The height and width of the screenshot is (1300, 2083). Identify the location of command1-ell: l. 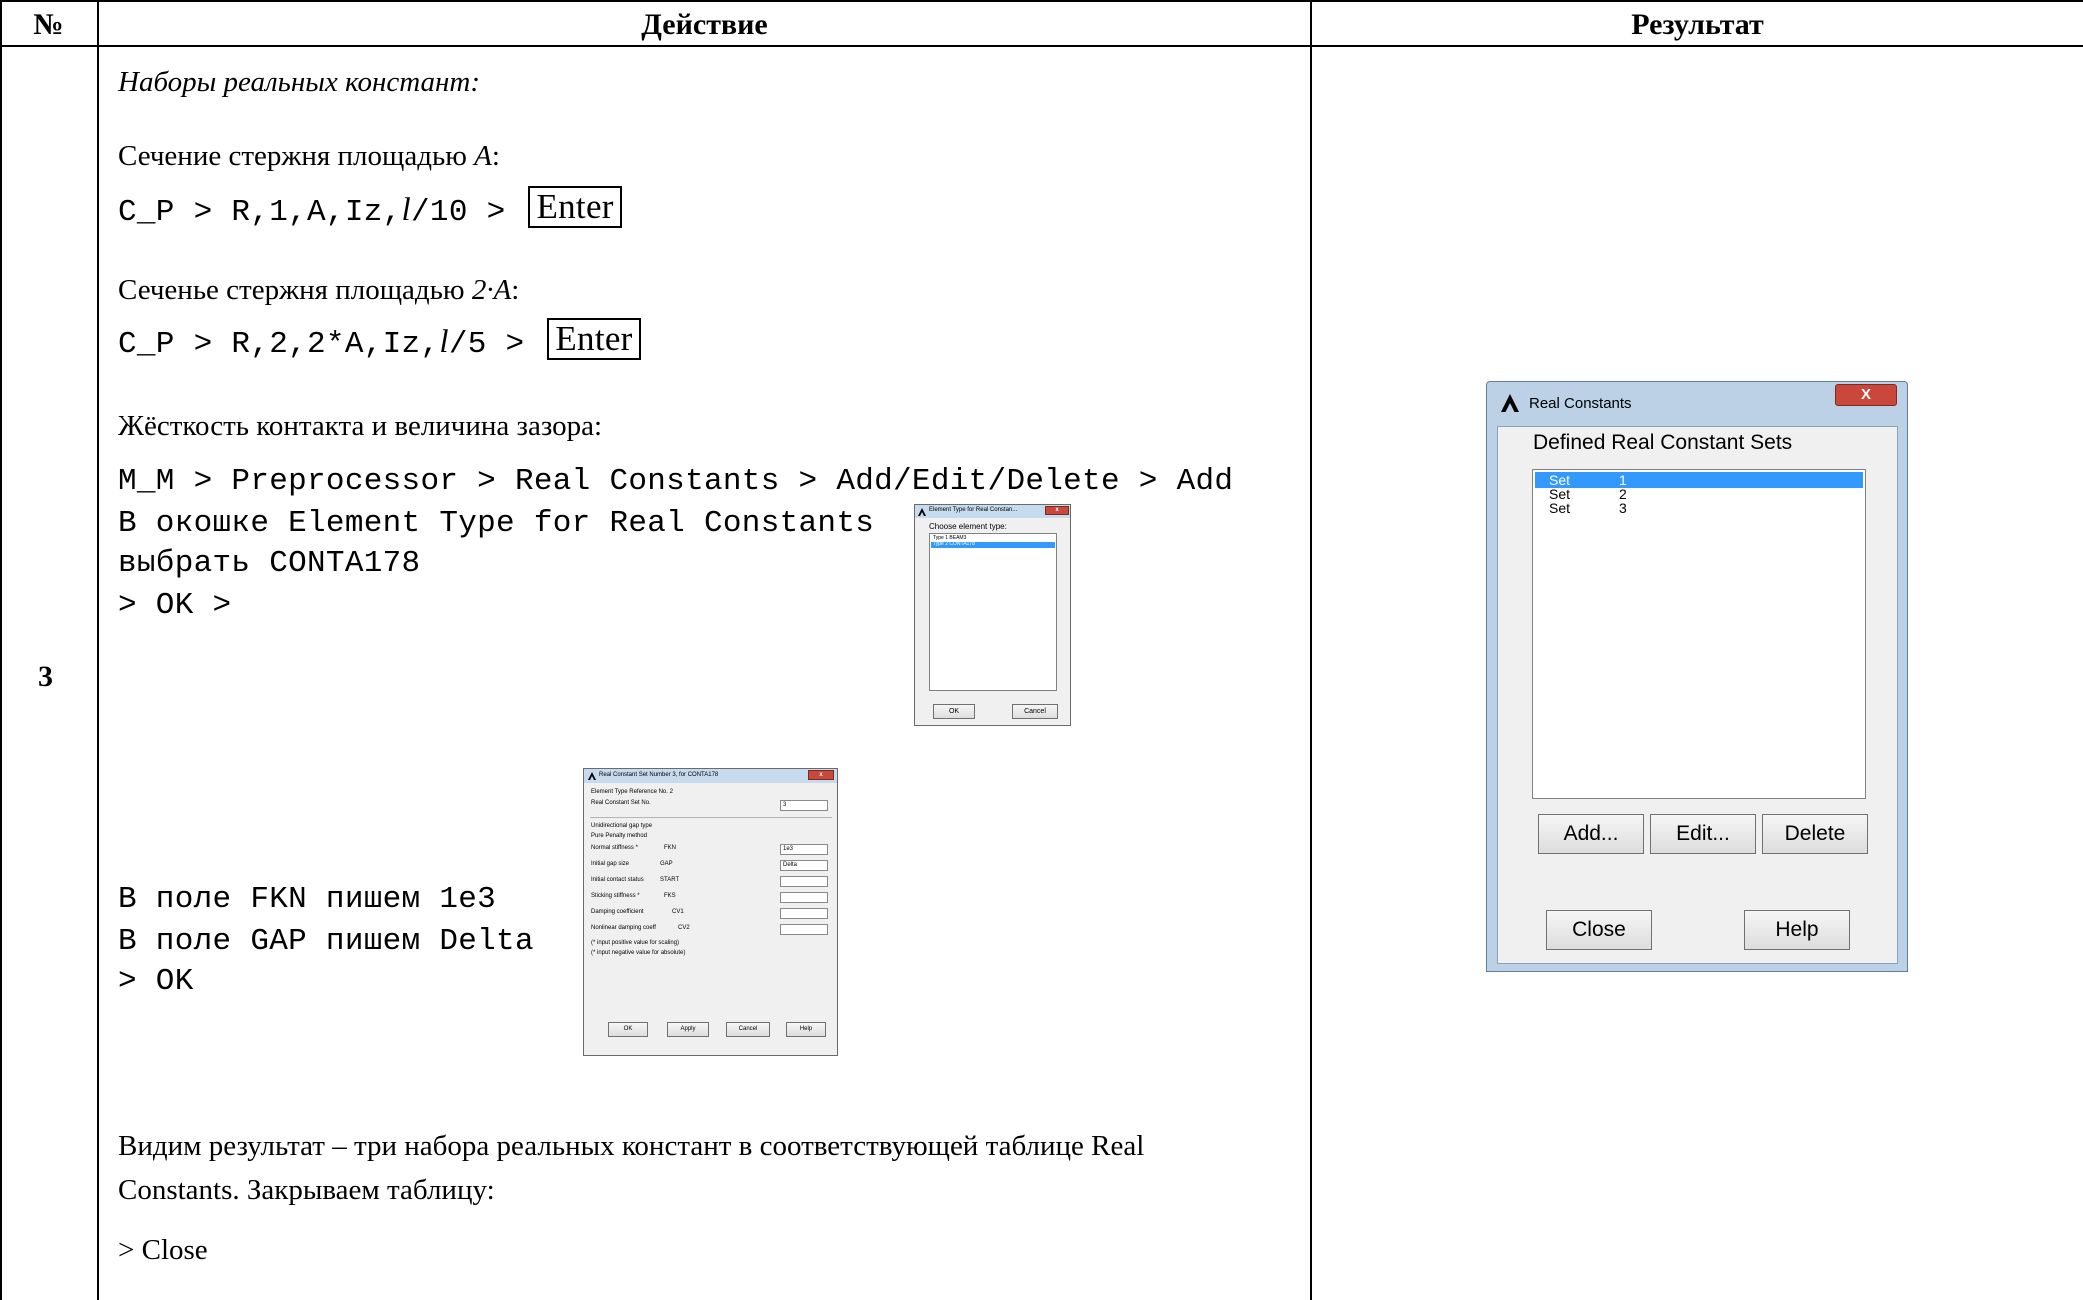
(406, 210).